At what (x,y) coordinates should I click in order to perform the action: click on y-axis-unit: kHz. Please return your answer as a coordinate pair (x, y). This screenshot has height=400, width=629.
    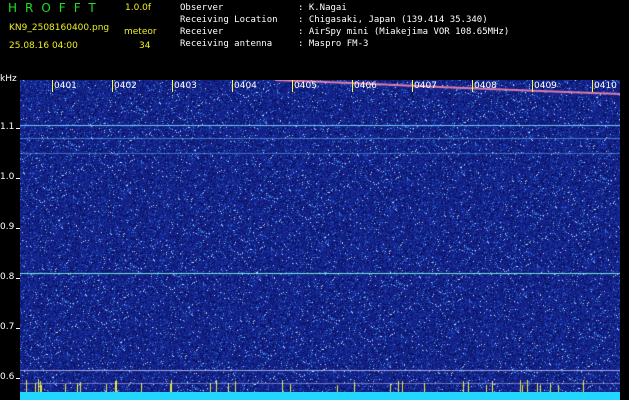
    Looking at the image, I should click on (8, 79).